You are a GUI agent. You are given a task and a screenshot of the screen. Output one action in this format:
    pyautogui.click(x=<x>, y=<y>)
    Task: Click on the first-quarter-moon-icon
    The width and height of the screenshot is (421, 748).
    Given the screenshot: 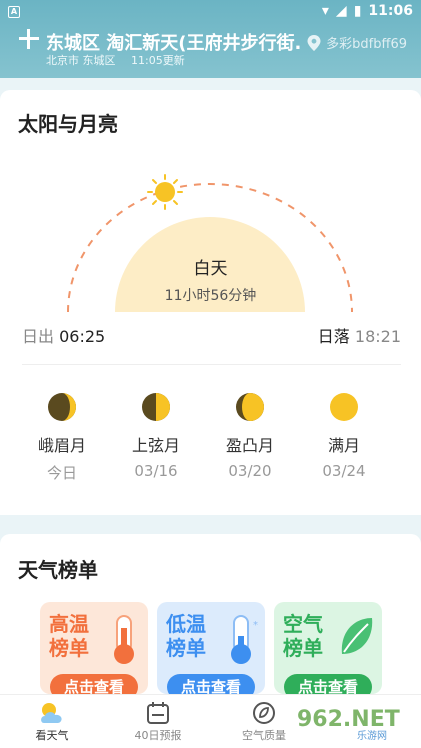 What is the action you would take?
    pyautogui.click(x=156, y=407)
    